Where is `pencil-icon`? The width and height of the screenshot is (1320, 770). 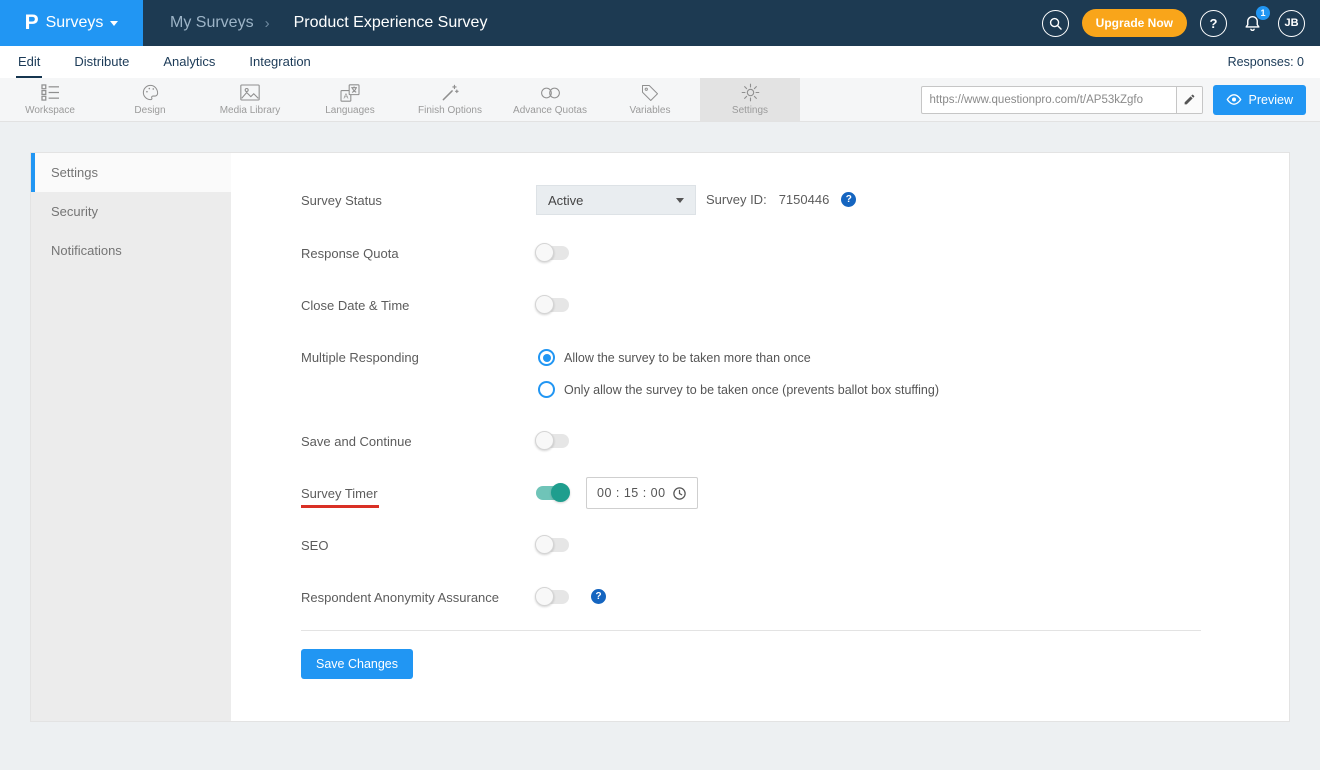 pencil-icon is located at coordinates (1189, 99).